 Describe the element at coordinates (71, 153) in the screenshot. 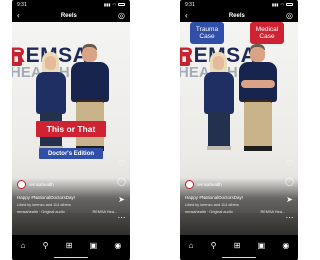

I see `overlay-subtitle: Doctor's Edition` at that location.